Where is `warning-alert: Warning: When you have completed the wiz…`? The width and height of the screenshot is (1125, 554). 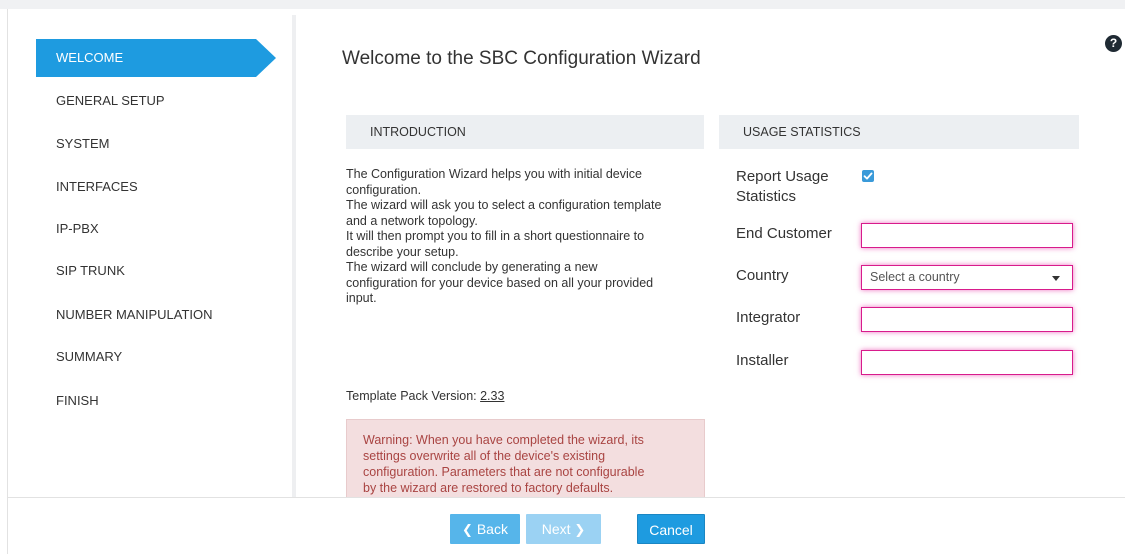
warning-alert: Warning: When you have completed the wiz… is located at coordinates (525, 458).